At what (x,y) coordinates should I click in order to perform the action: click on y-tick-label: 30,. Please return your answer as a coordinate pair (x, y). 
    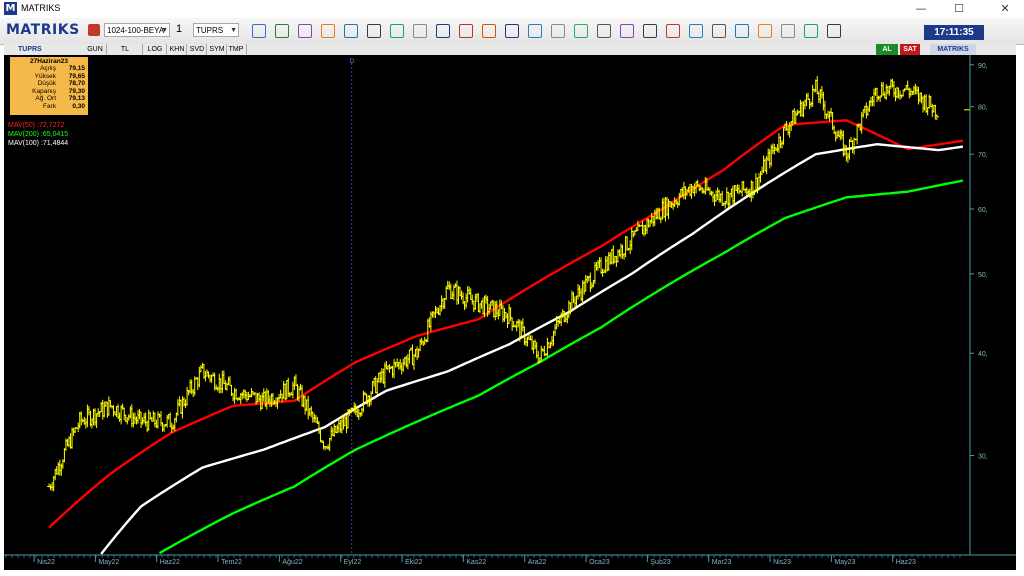
    Looking at the image, I should click on (983, 457).